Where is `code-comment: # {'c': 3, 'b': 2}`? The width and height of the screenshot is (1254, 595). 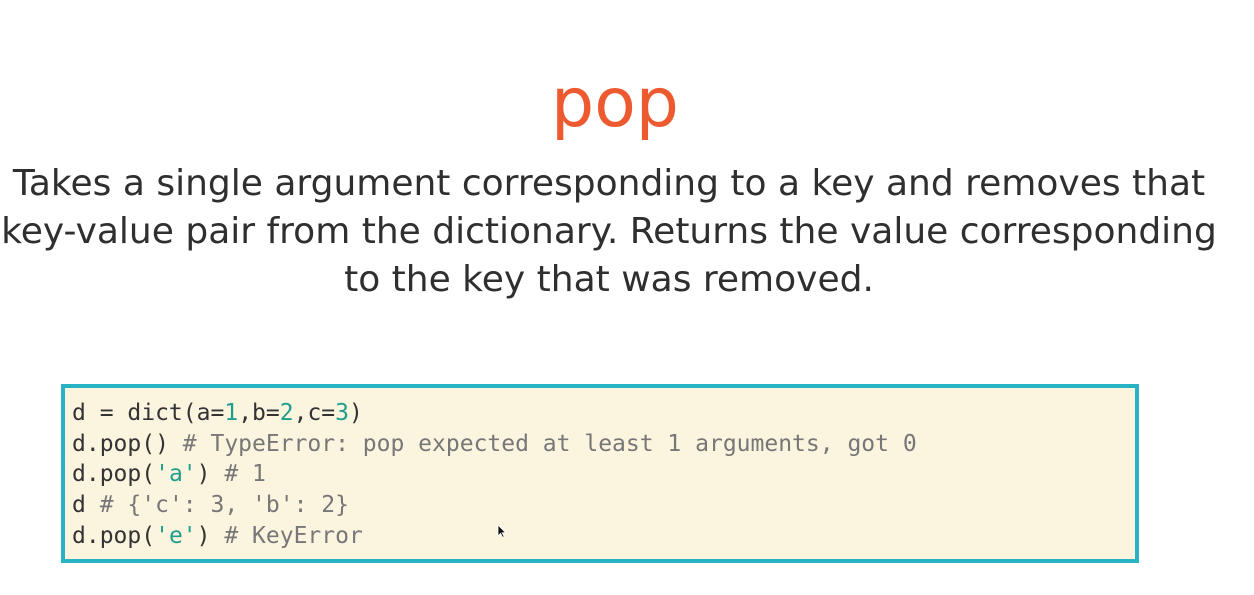
code-comment: # {'c': 3, 'b': 2} is located at coordinates (224, 505).